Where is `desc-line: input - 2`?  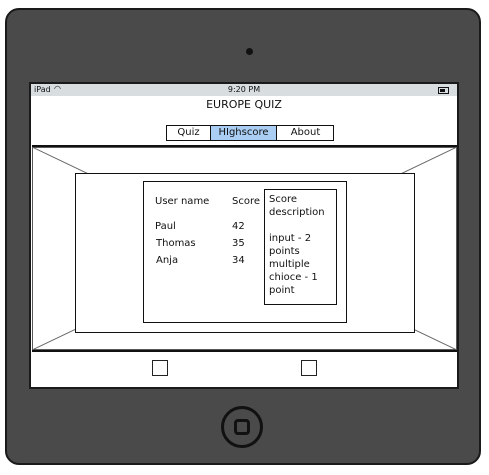
desc-line: input - 2 is located at coordinates (290, 238).